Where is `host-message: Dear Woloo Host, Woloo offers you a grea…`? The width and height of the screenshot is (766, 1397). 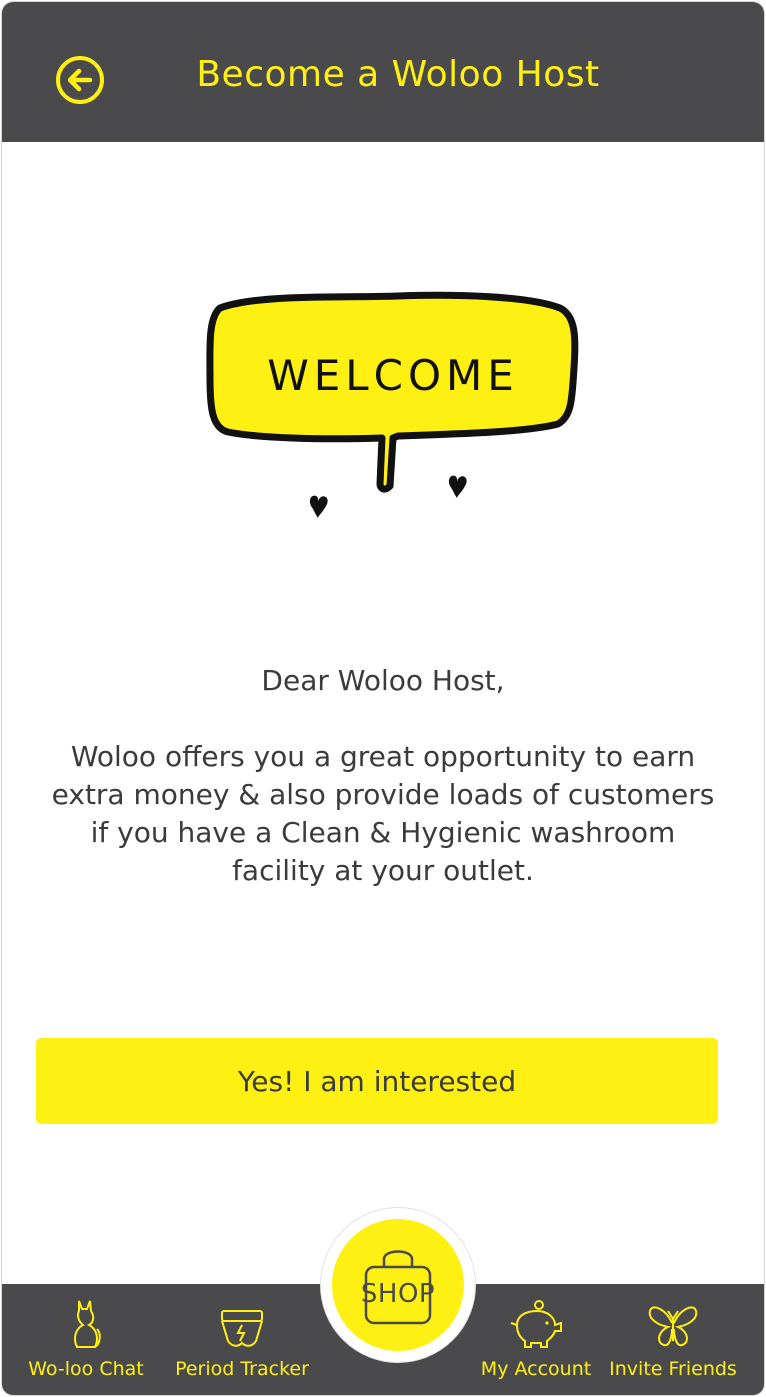
host-message: Dear Woloo Host, Woloo offers you a grea… is located at coordinates (383, 776).